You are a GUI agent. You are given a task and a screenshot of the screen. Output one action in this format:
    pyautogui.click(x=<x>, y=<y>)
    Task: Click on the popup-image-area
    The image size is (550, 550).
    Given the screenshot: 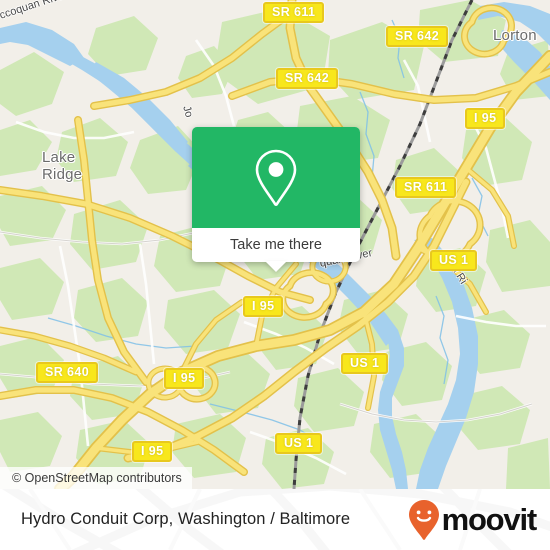 What is the action you would take?
    pyautogui.click(x=276, y=177)
    